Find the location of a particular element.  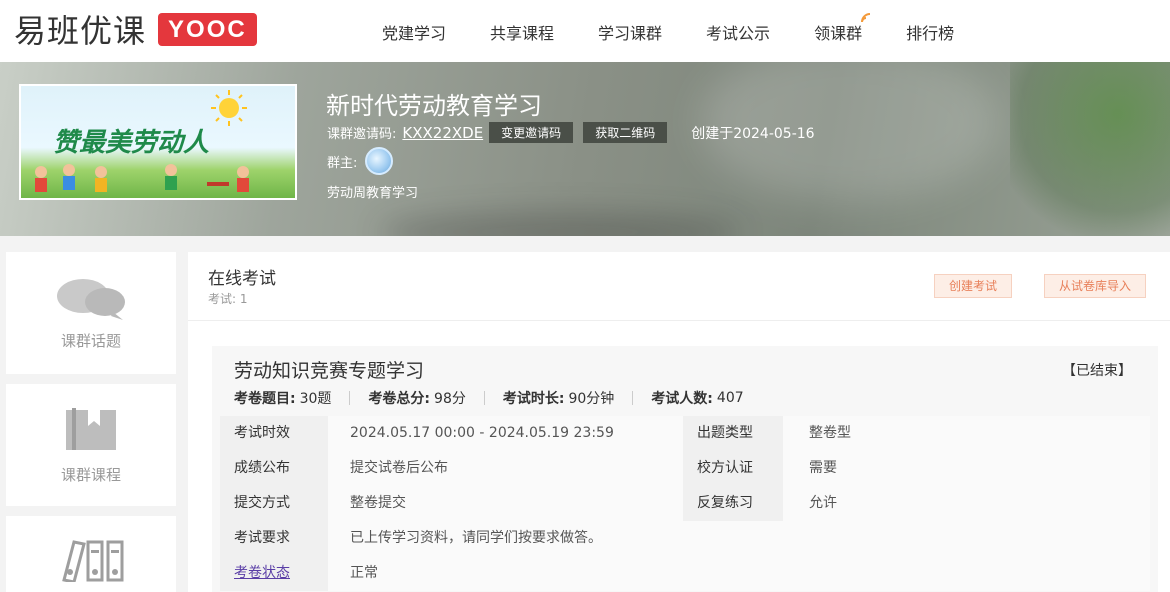

course-cover-image: 赞最美劳动人 is located at coordinates (158, 142).